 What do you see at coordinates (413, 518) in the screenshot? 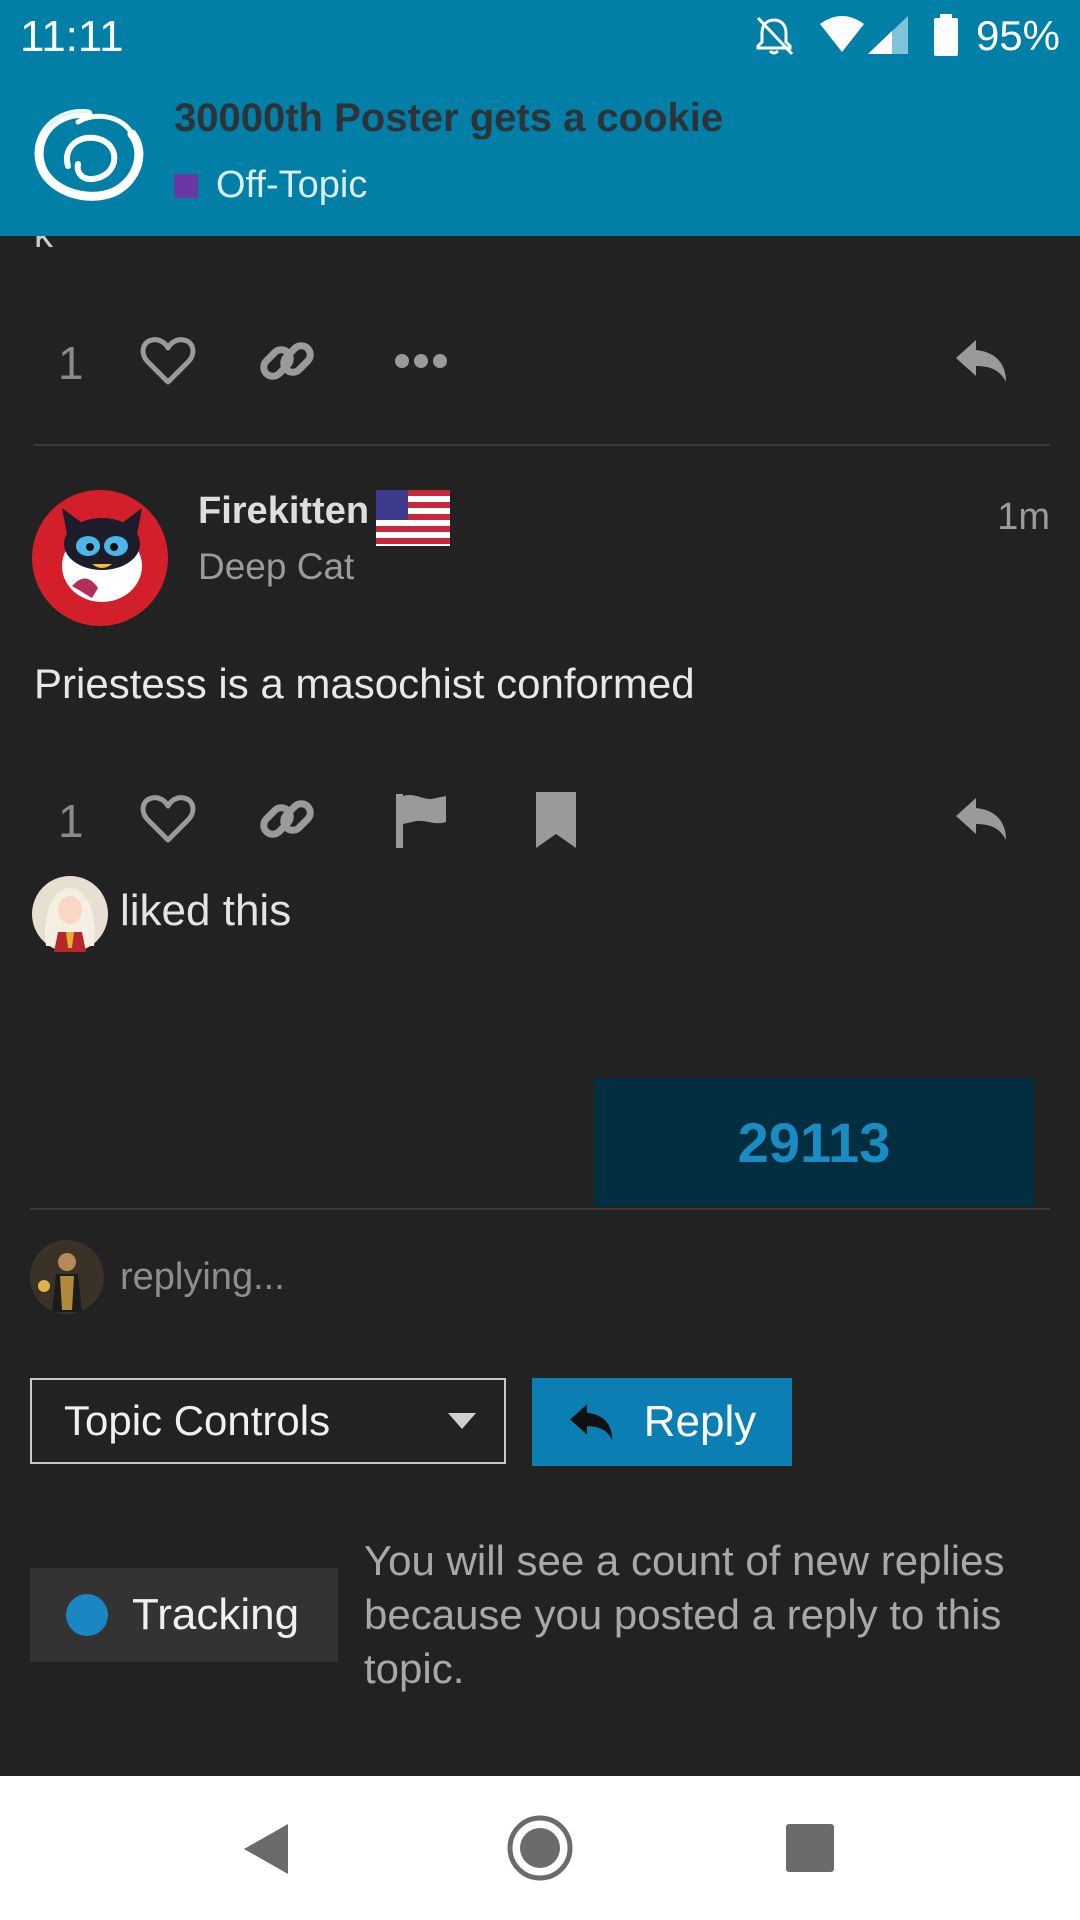
I see `flag-usa-icon` at bounding box center [413, 518].